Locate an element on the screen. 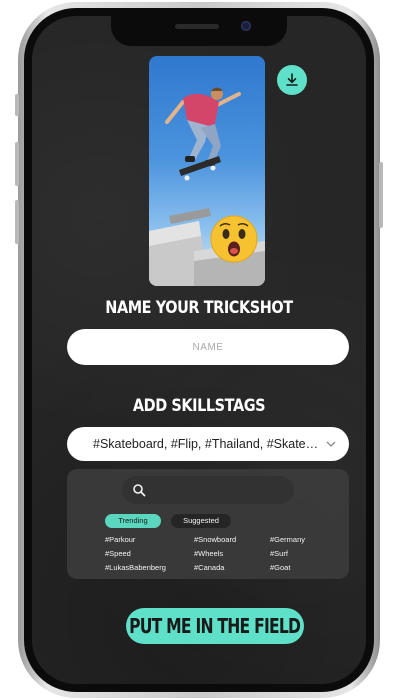  volume-up-button is located at coordinates (17, 164).